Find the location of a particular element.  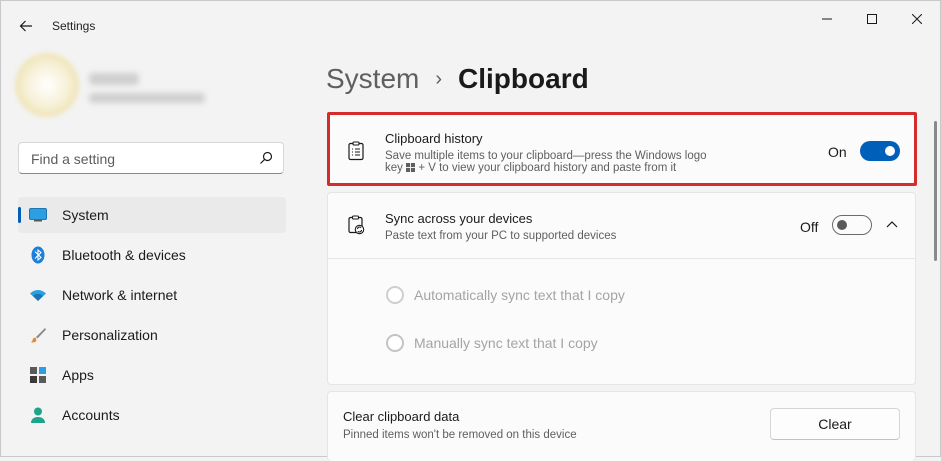

sidebar-item-network: Network & internet is located at coordinates (152, 295).